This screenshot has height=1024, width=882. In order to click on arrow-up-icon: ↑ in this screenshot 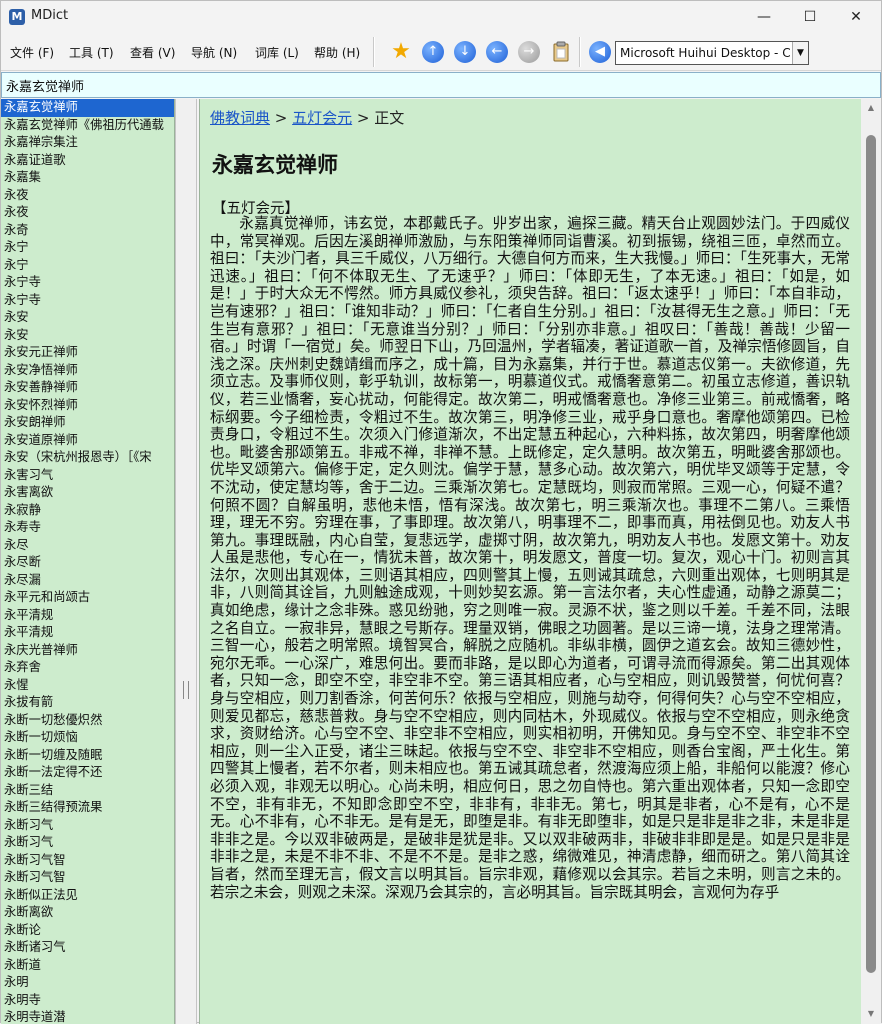, I will do `click(433, 52)`.